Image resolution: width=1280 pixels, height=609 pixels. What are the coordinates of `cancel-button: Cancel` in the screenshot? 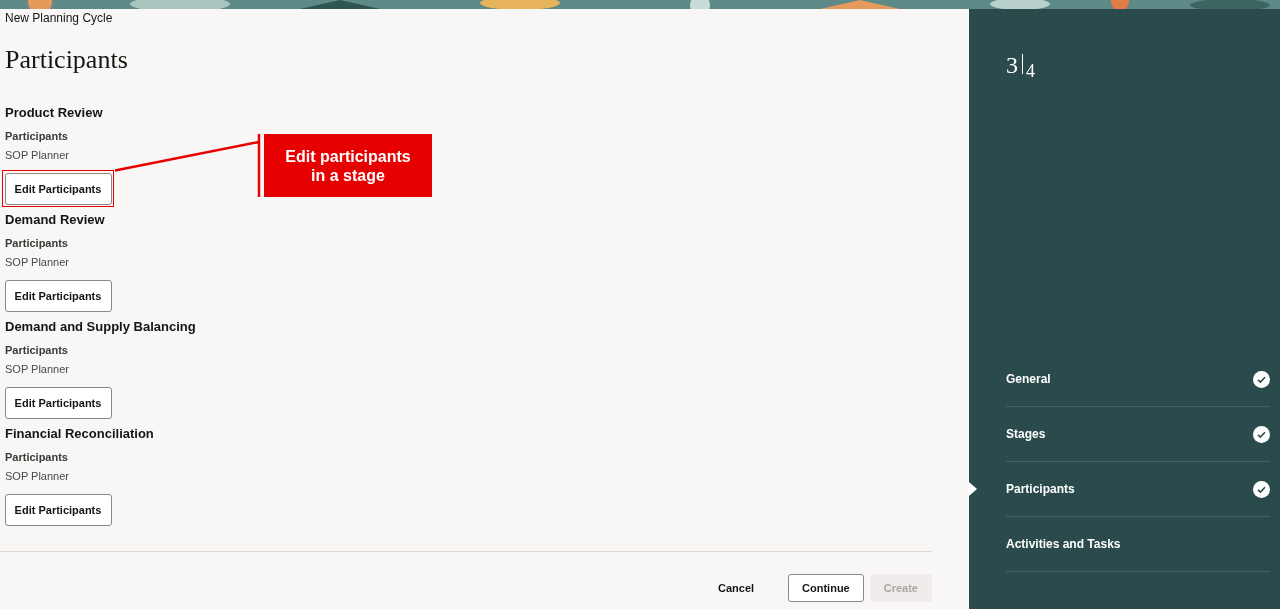 It's located at (736, 587).